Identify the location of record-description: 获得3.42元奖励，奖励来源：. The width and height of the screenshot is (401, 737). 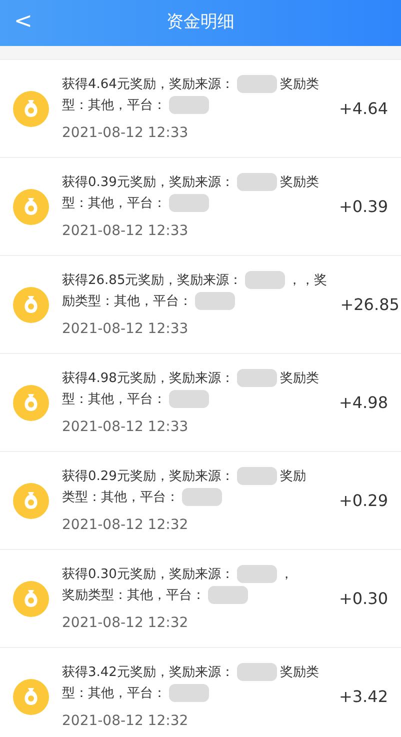
(148, 673).